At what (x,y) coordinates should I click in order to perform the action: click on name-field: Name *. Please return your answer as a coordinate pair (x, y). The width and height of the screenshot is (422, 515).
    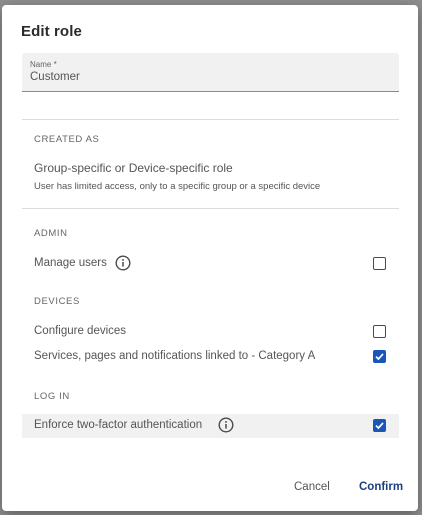
    Looking at the image, I should click on (210, 72).